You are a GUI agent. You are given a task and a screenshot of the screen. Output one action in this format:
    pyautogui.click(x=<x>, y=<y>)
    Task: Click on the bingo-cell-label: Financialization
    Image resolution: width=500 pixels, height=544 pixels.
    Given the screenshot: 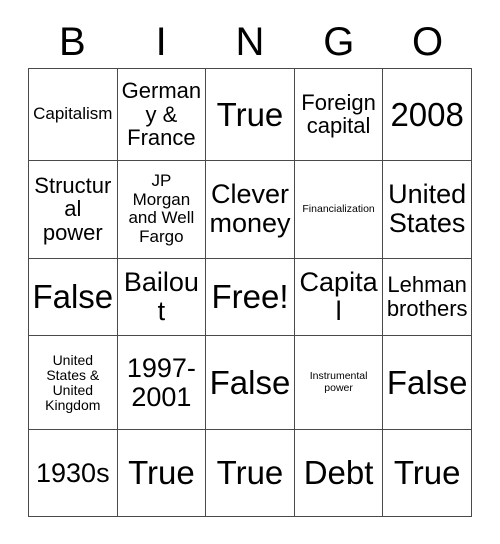 What is the action you would take?
    pyautogui.click(x=338, y=208)
    